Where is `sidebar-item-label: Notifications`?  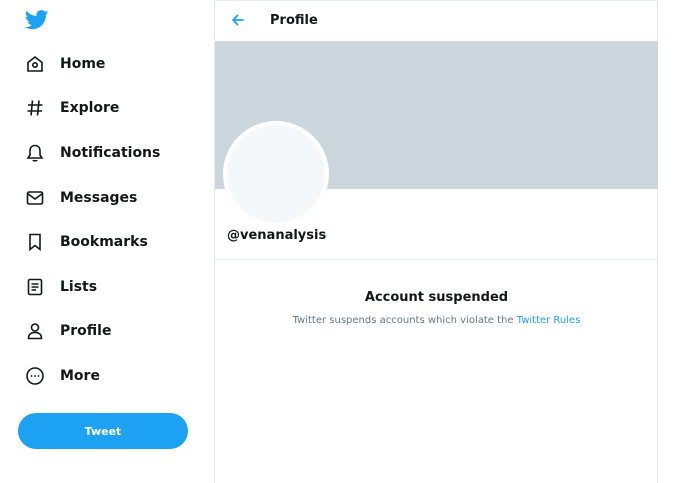 sidebar-item-label: Notifications is located at coordinates (110, 153).